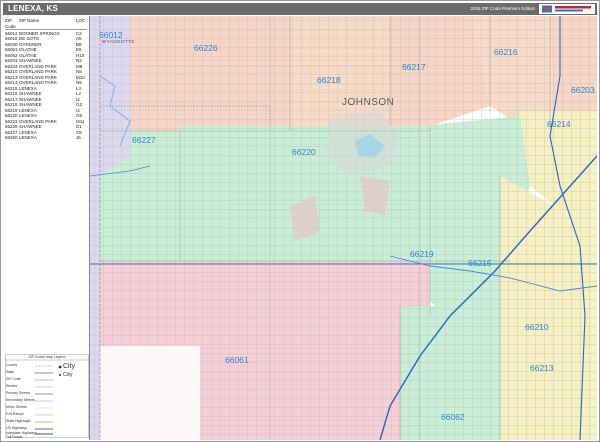 Image resolution: width=600 pixels, height=442 pixels. What do you see at coordinates (13, 379) in the screenshot?
I see `legend-item-label: ZIP Code` at bounding box center [13, 379].